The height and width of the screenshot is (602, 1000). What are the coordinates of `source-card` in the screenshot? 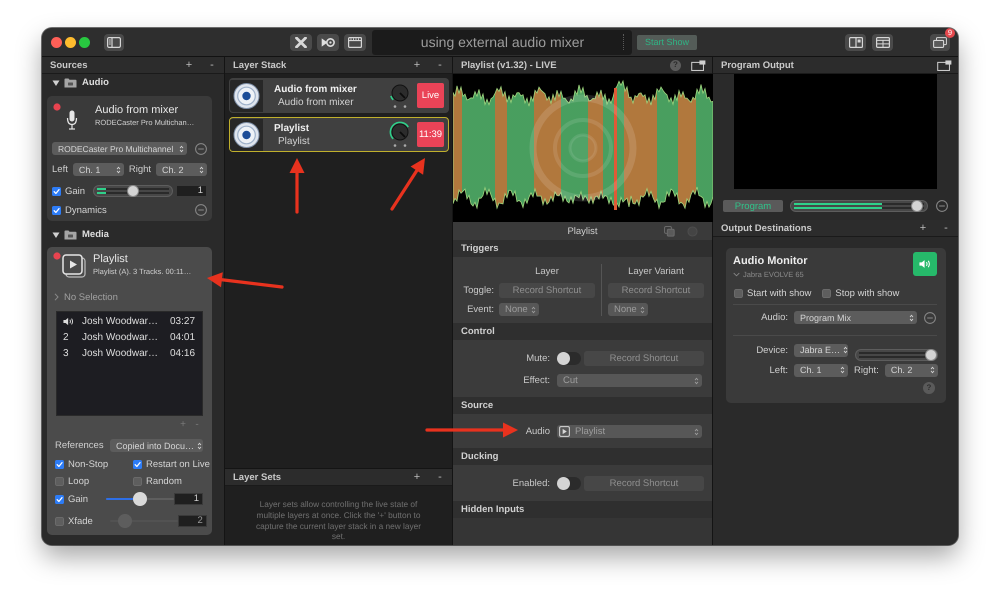 It's located at (129, 391).